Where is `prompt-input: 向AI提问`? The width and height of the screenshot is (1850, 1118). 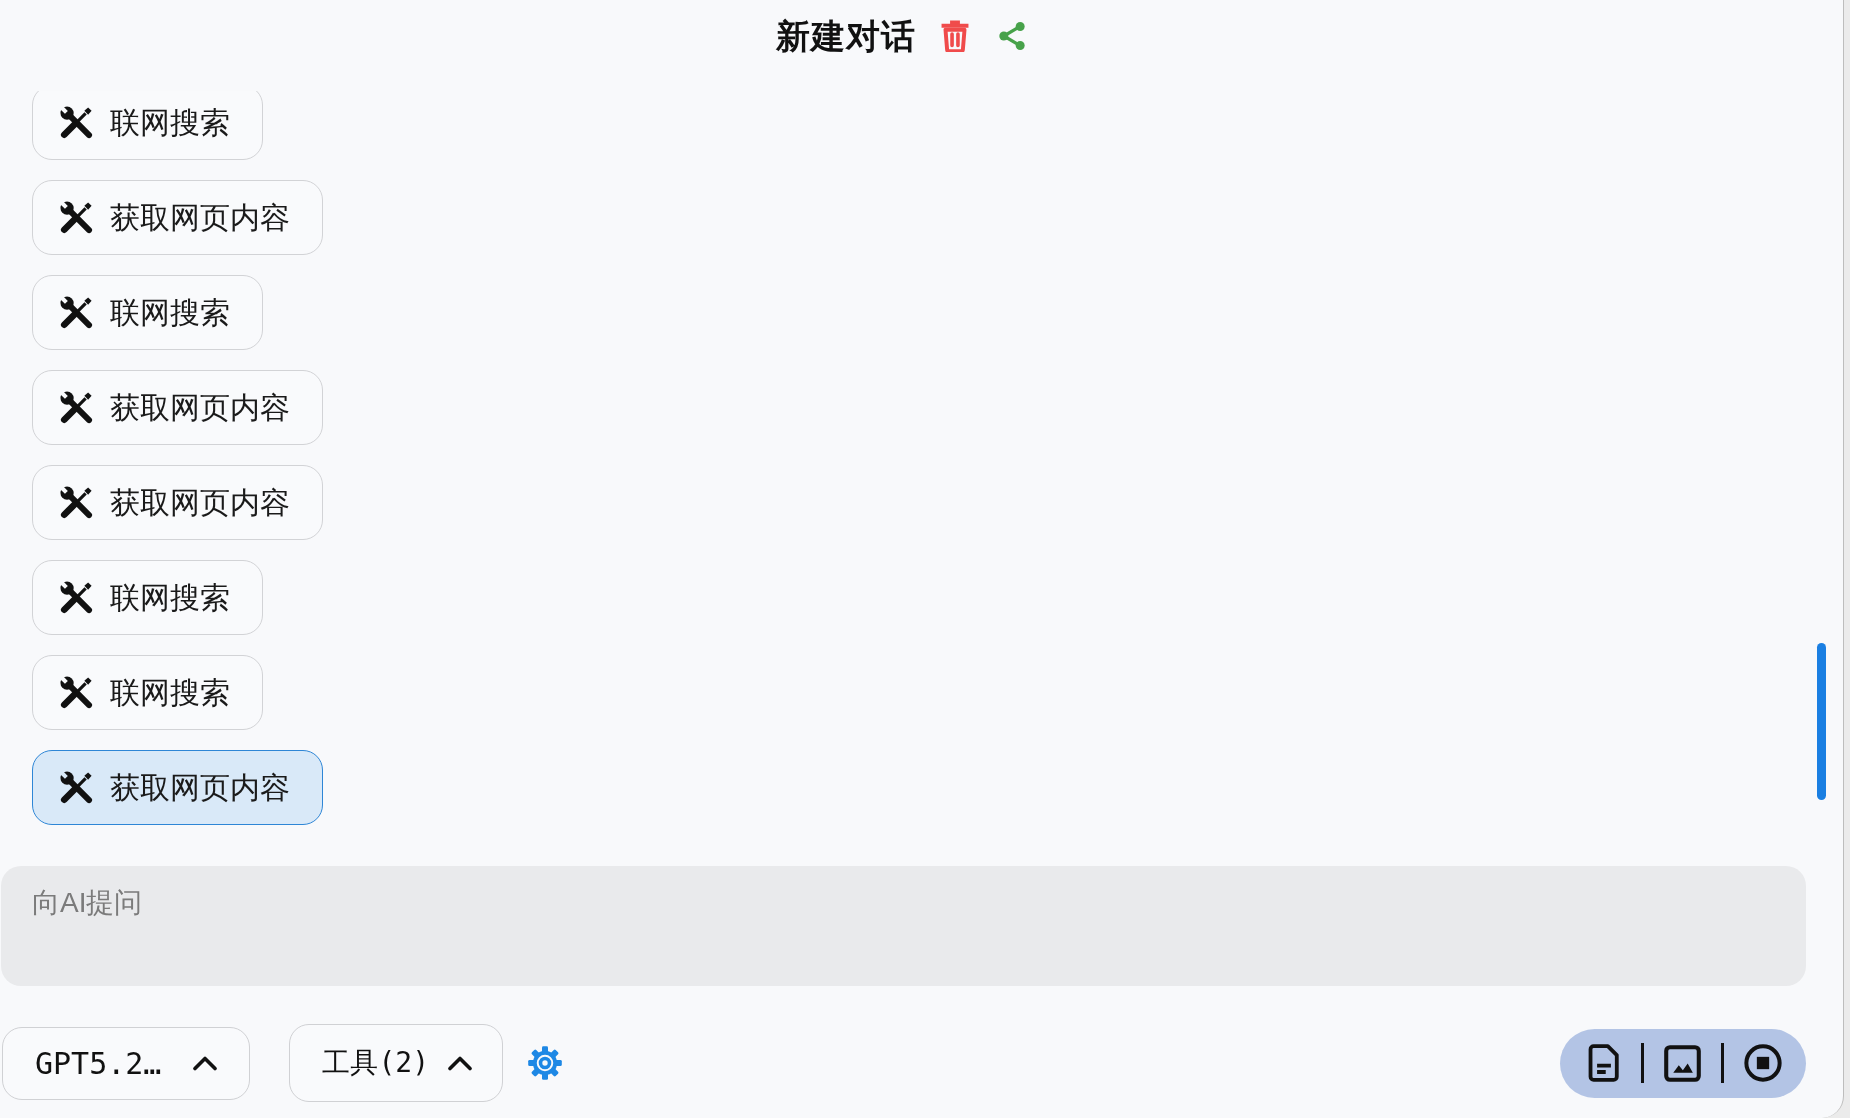
prompt-input: 向AI提问 is located at coordinates (903, 926).